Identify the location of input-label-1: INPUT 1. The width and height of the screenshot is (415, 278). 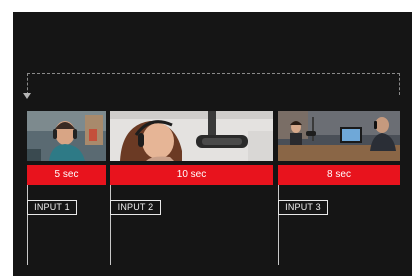
(52, 207).